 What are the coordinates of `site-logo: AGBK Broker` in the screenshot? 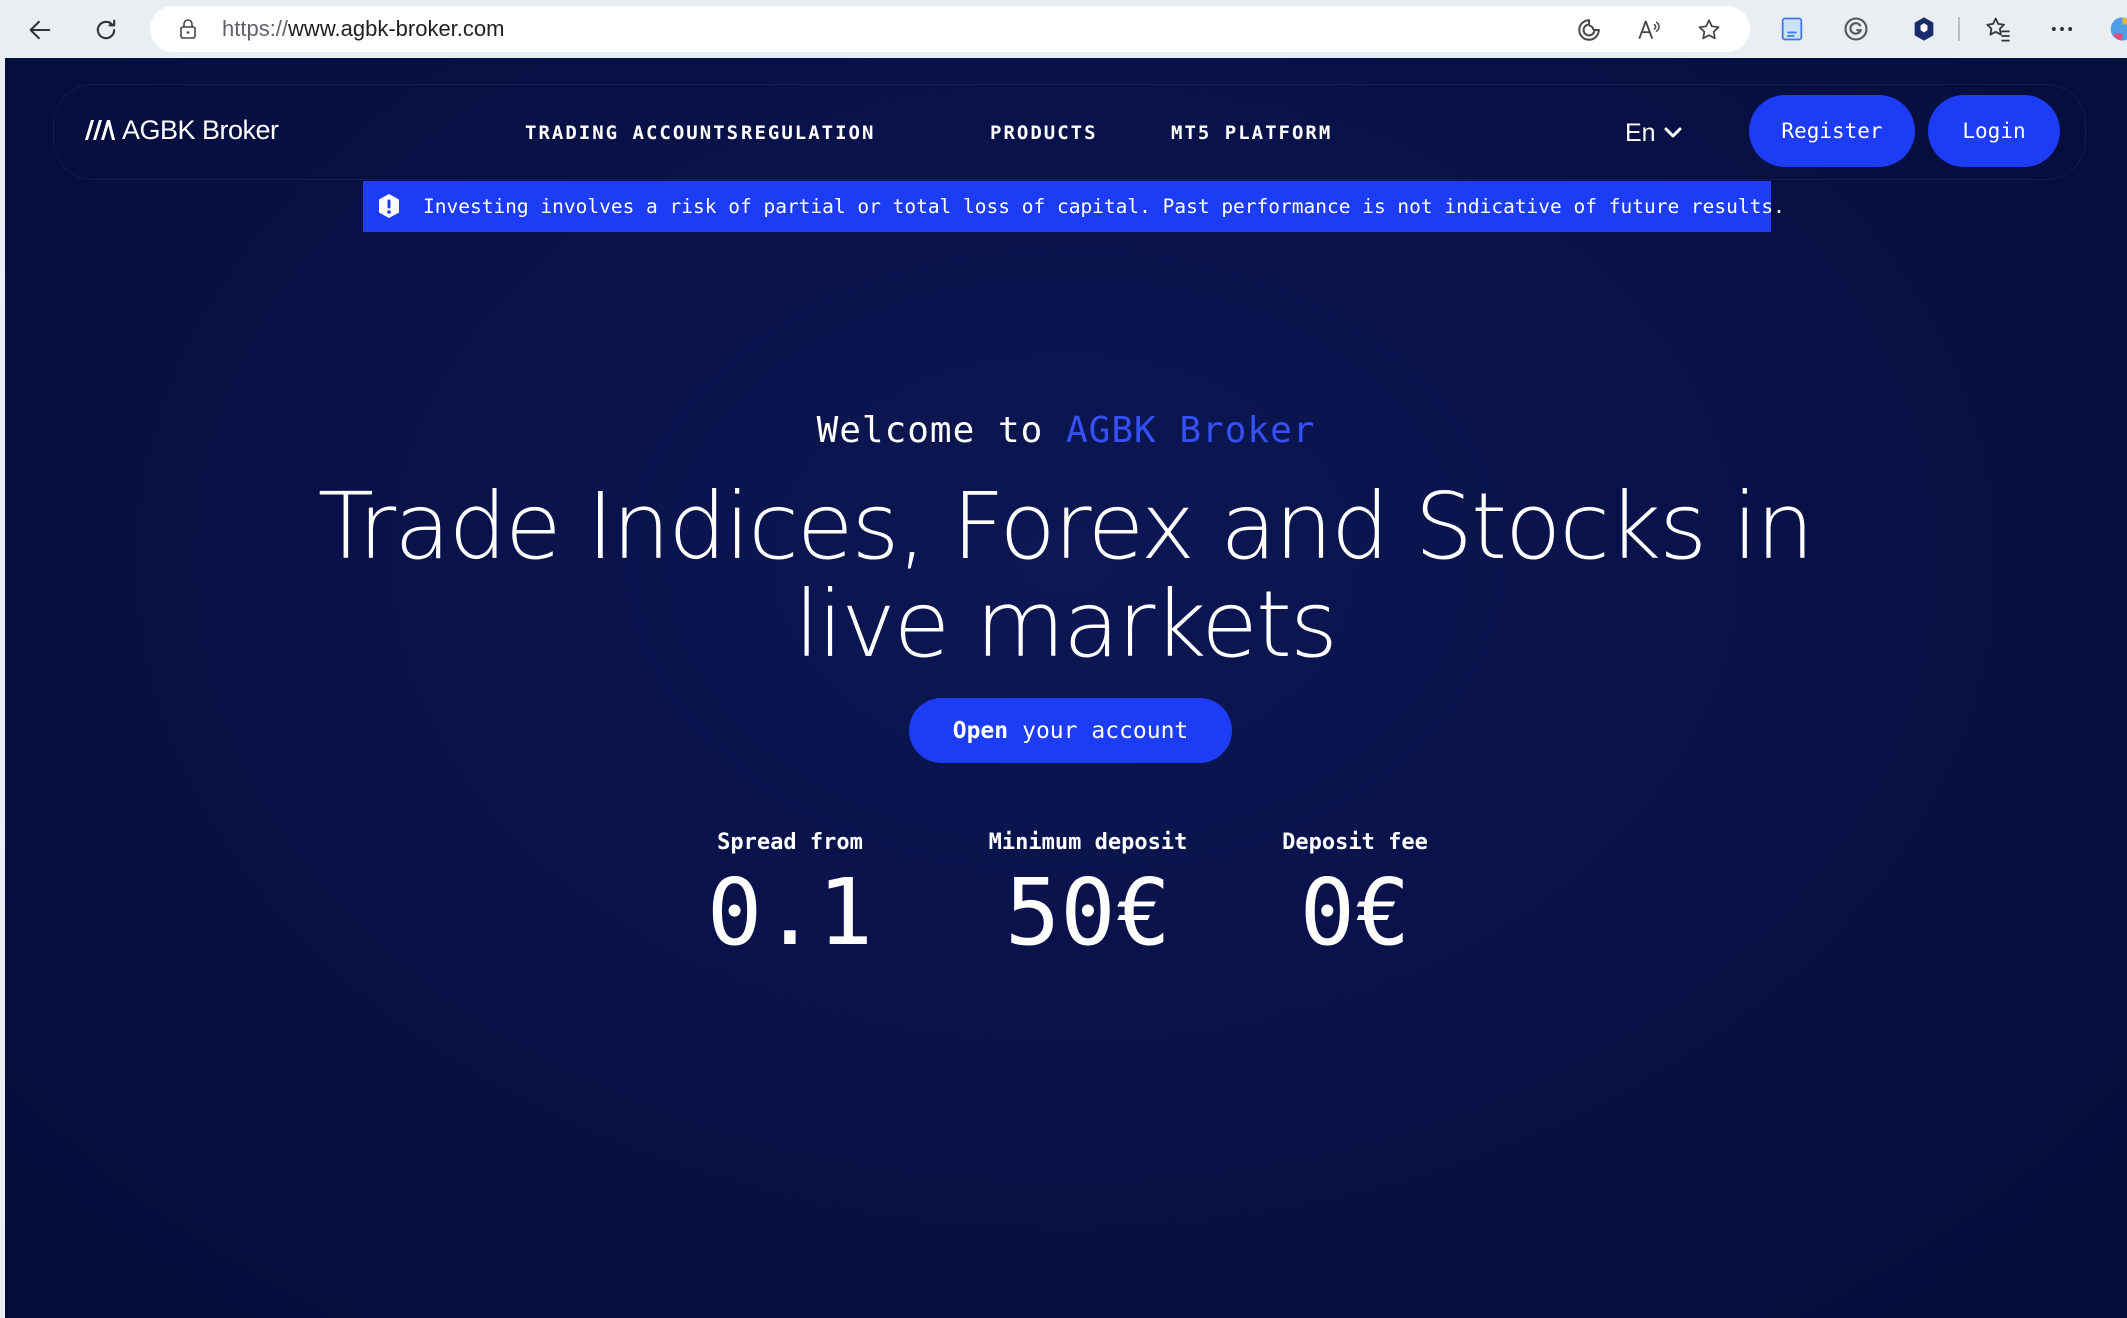 It's located at (181, 130).